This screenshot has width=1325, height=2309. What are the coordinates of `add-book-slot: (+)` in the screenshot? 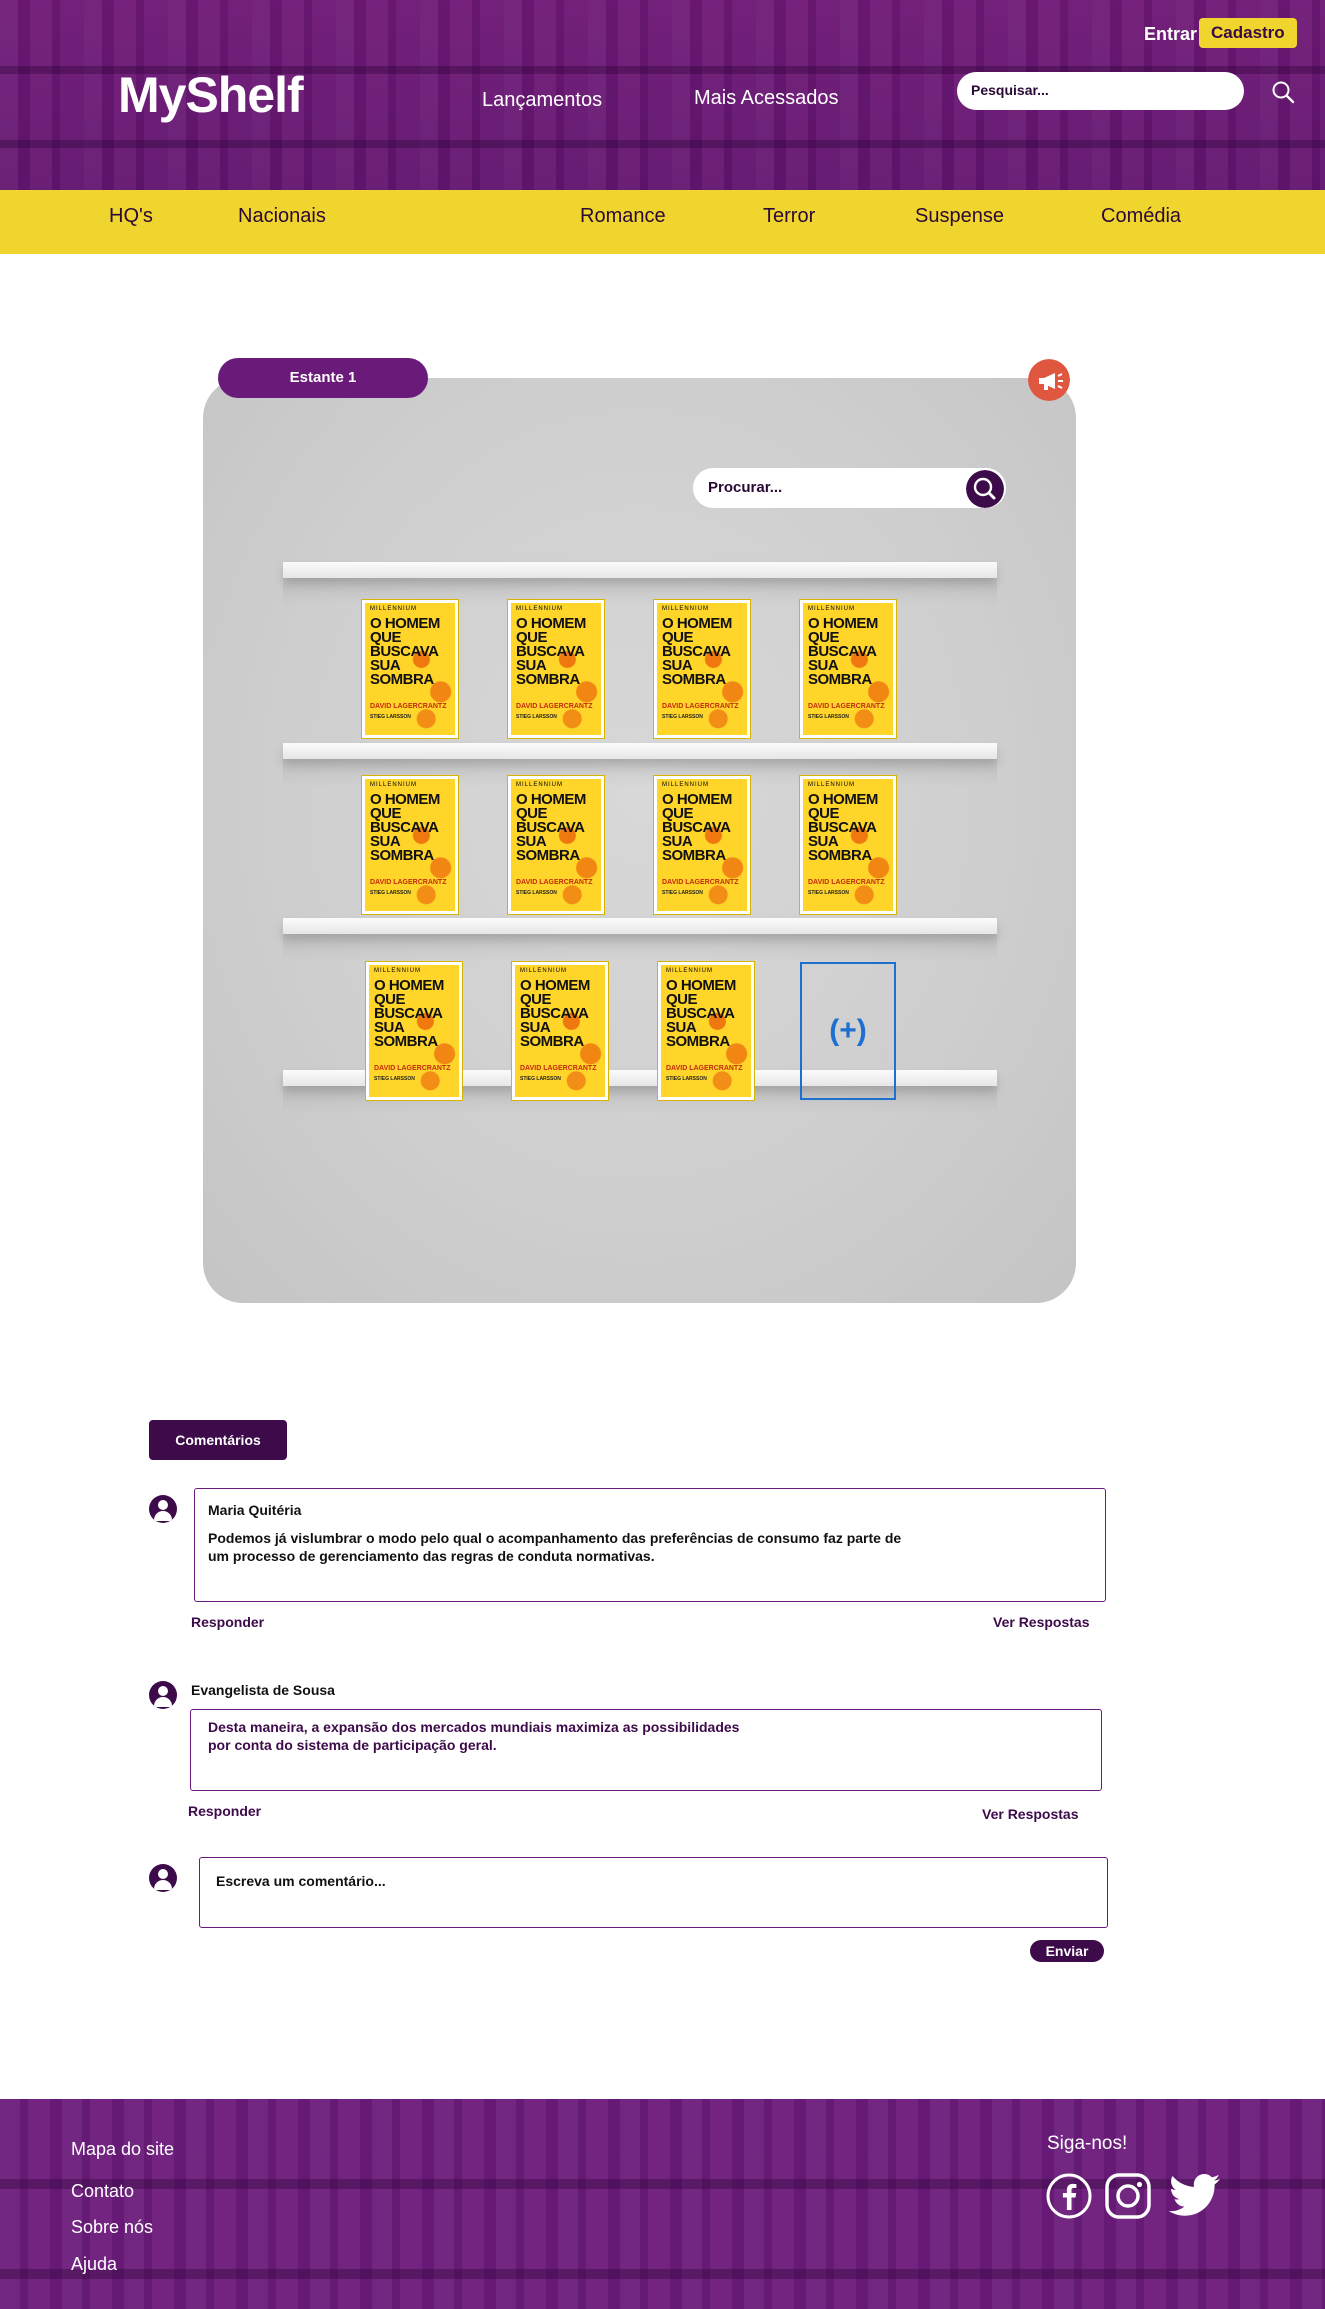 It's located at (848, 1031).